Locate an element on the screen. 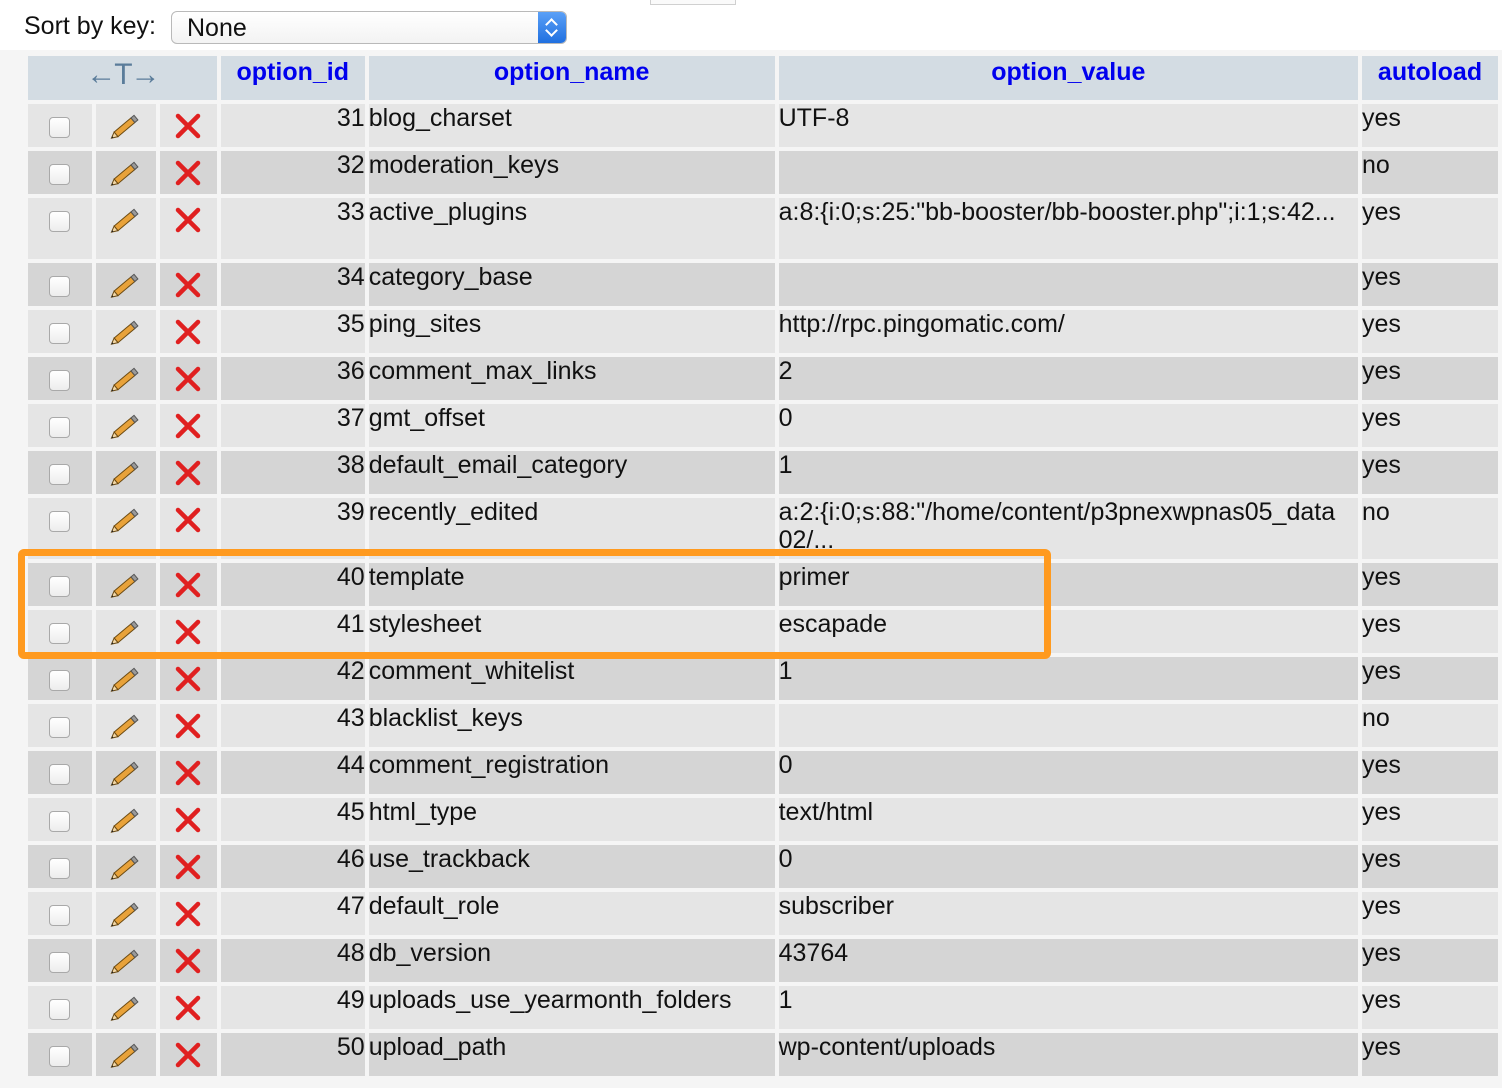  cell-option-value is located at coordinates (1068, 725).